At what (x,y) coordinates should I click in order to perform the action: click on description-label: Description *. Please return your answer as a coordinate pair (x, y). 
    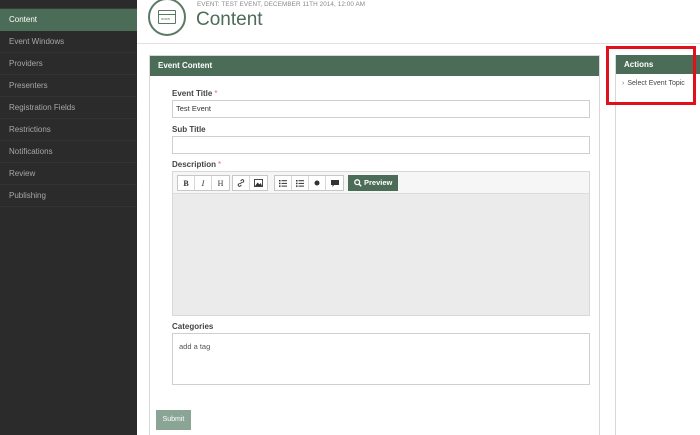
    Looking at the image, I should click on (196, 164).